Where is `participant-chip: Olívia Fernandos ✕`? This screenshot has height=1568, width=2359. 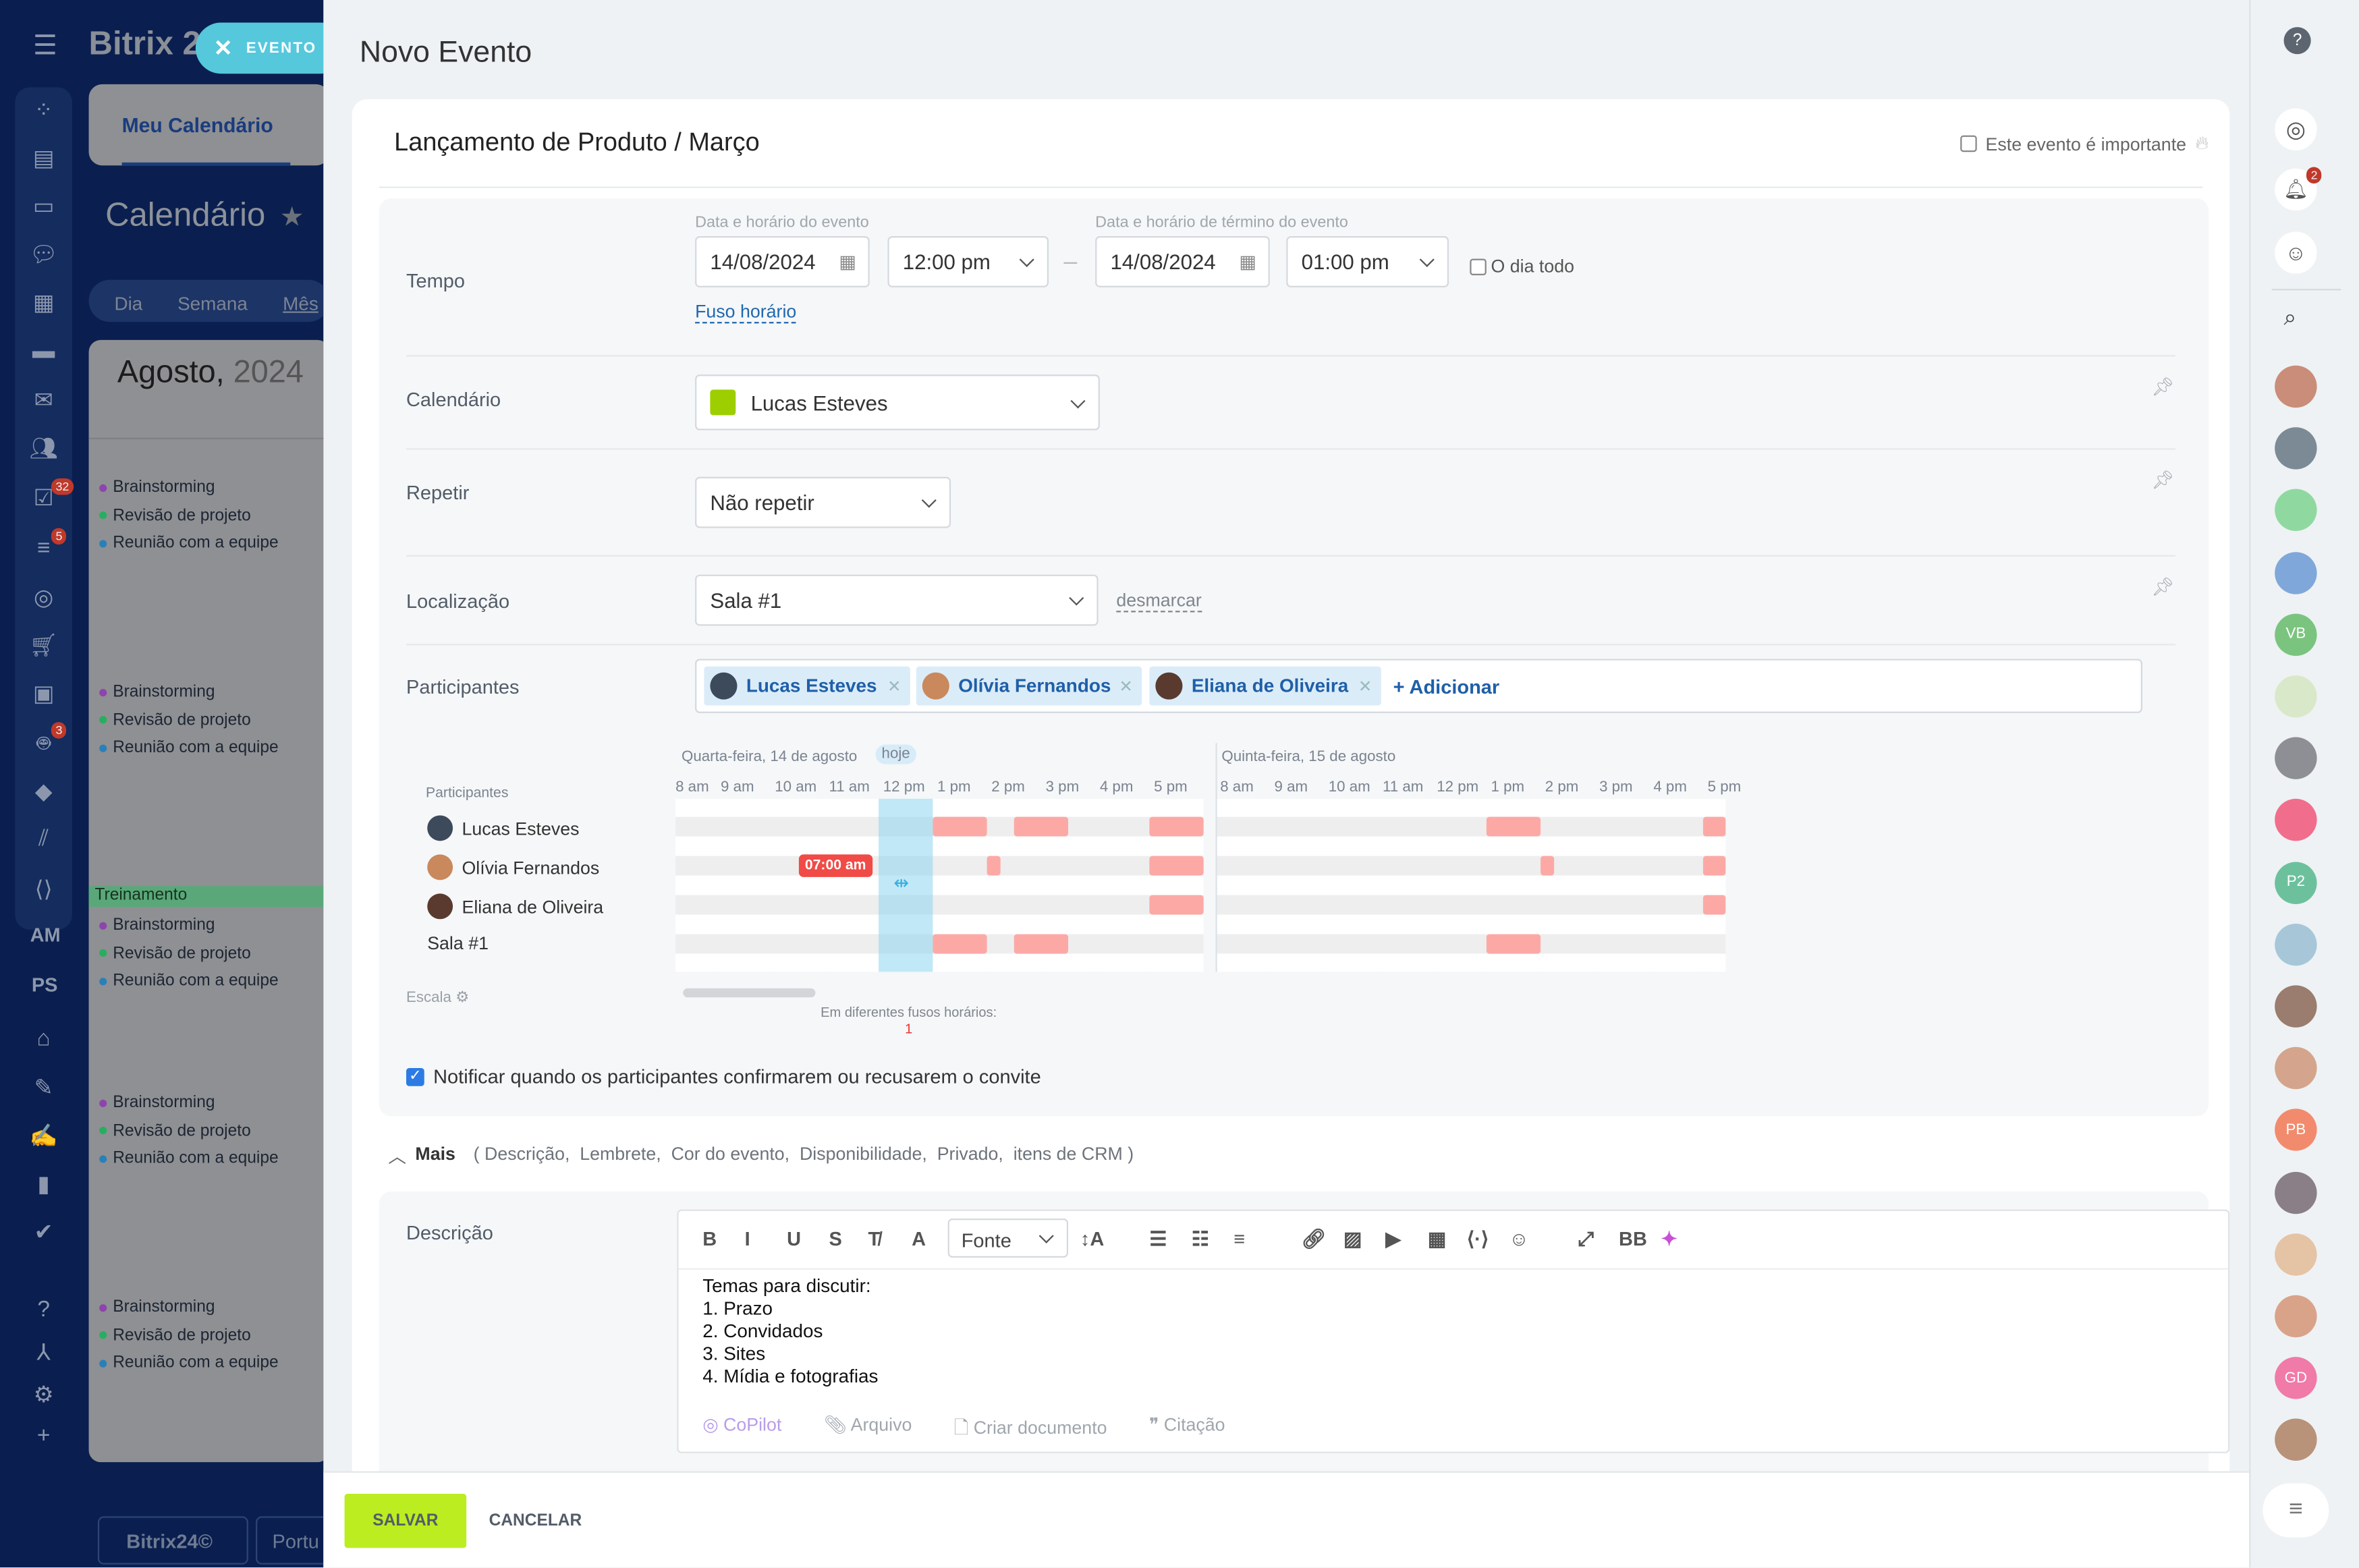
participant-chip: Olívia Fernandos ✕ is located at coordinates (1029, 686).